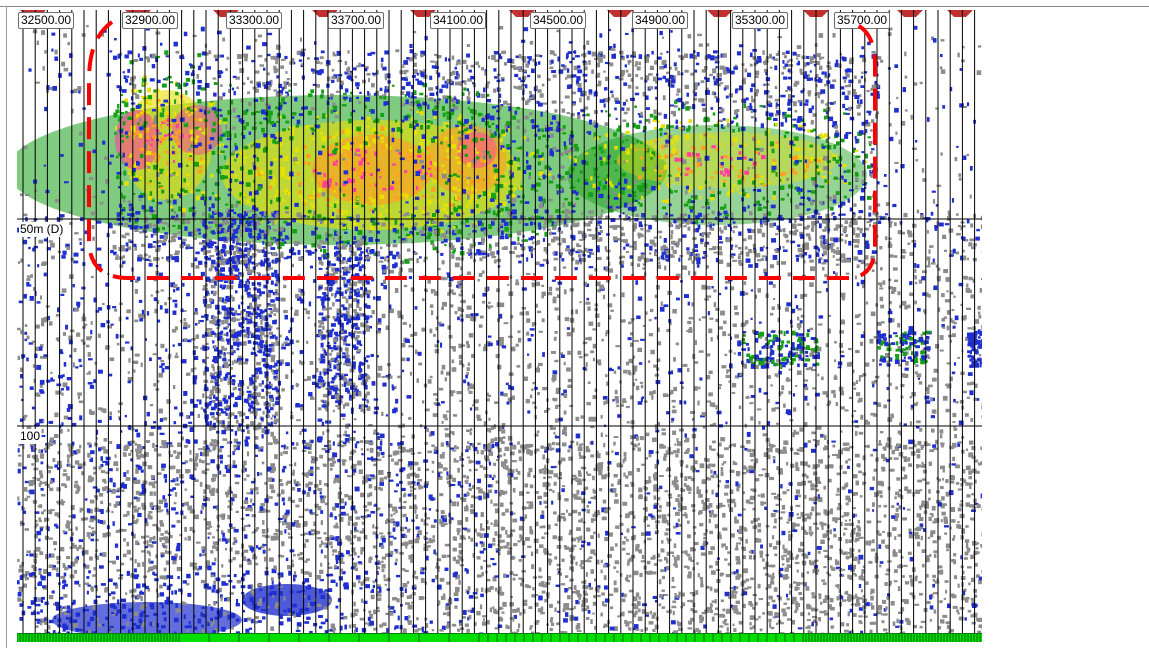 Image resolution: width=1149 pixels, height=648 pixels. I want to click on depth-label-100: 100, so click(30, 436).